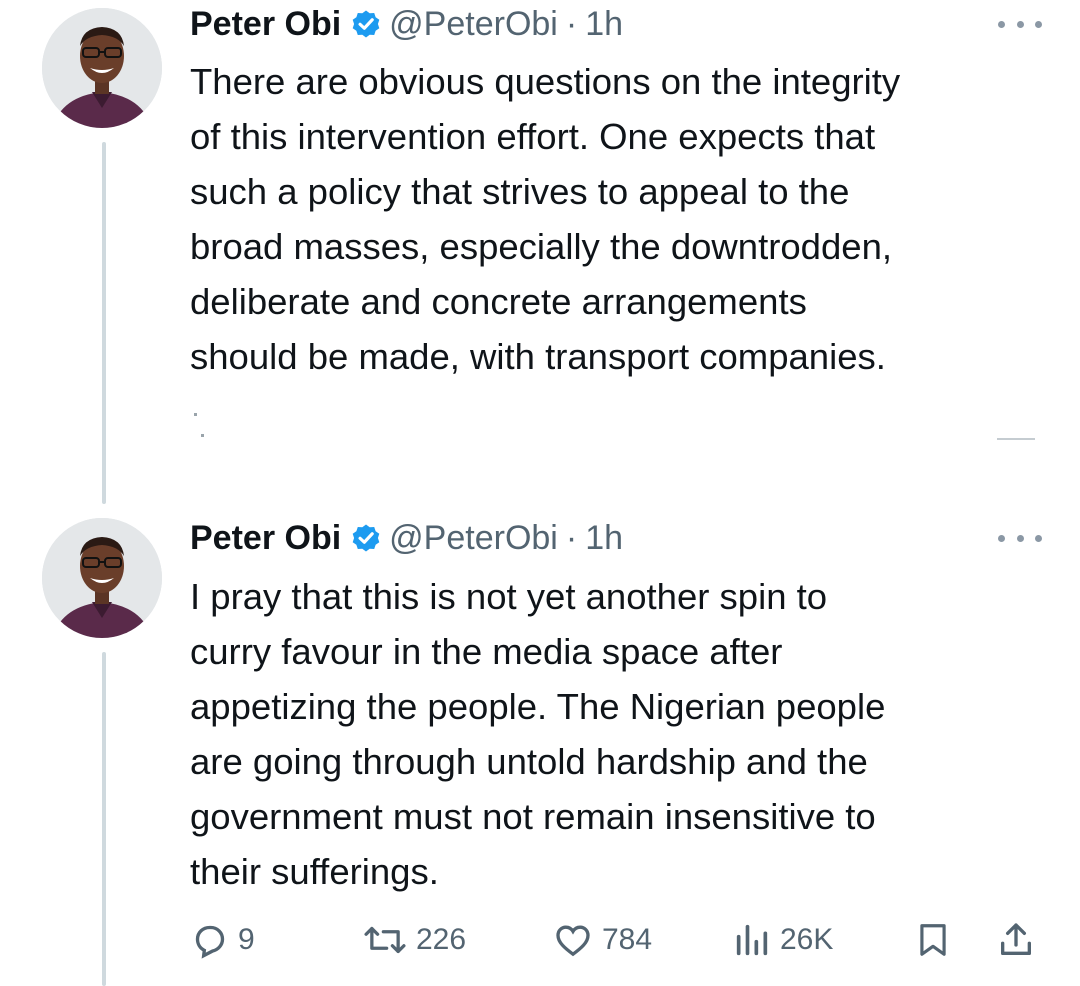  Describe the element at coordinates (104, 819) in the screenshot. I see `thread-line-bottom` at that location.